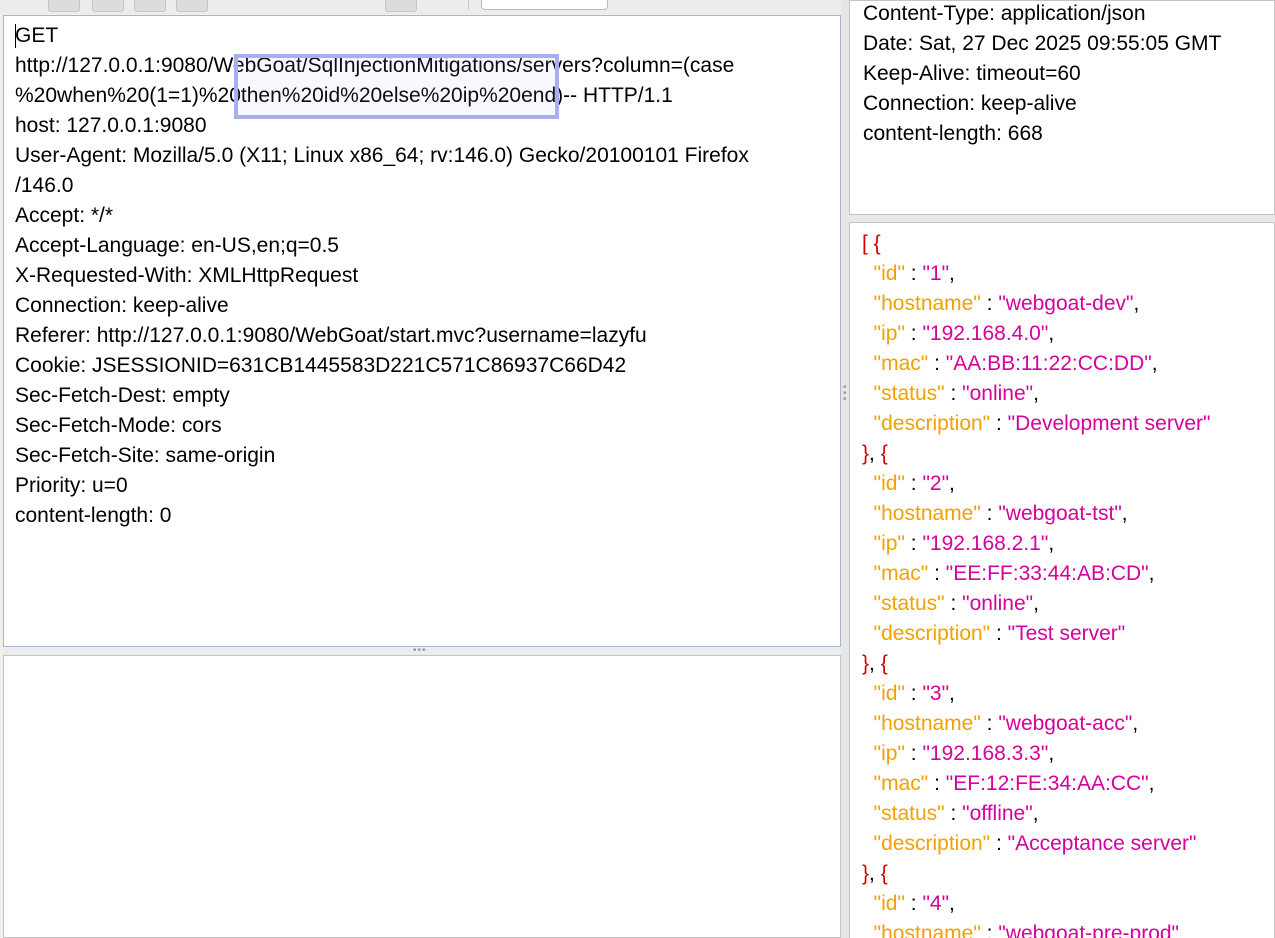 The image size is (1275, 938). I want to click on selection-highlight, so click(396, 86).